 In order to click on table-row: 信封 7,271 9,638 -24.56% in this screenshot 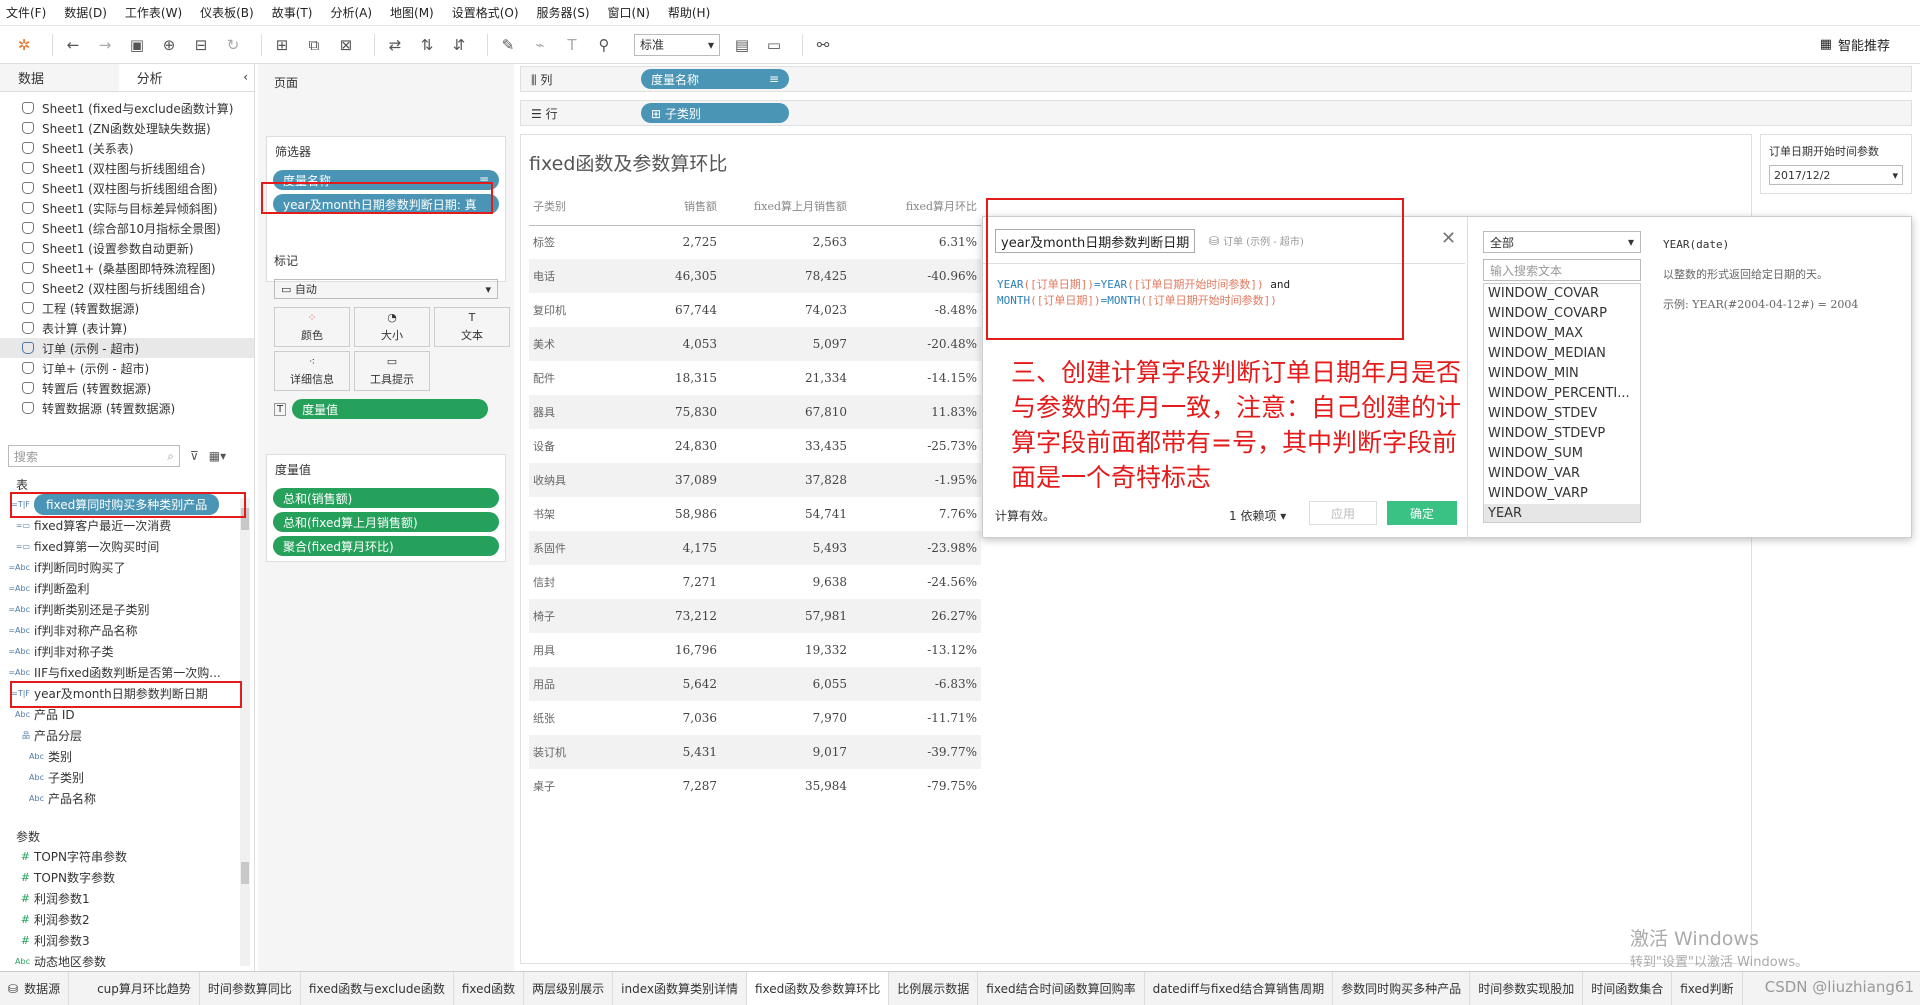, I will do `click(755, 582)`.